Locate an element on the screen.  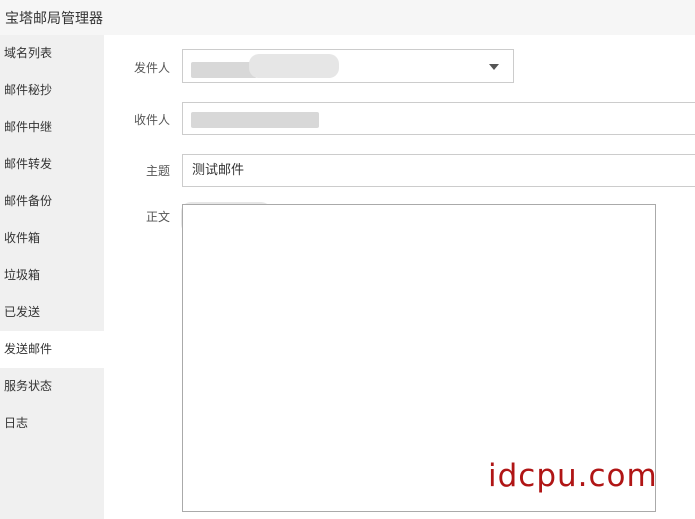
subject-input: 测试邮件 is located at coordinates (438, 170).